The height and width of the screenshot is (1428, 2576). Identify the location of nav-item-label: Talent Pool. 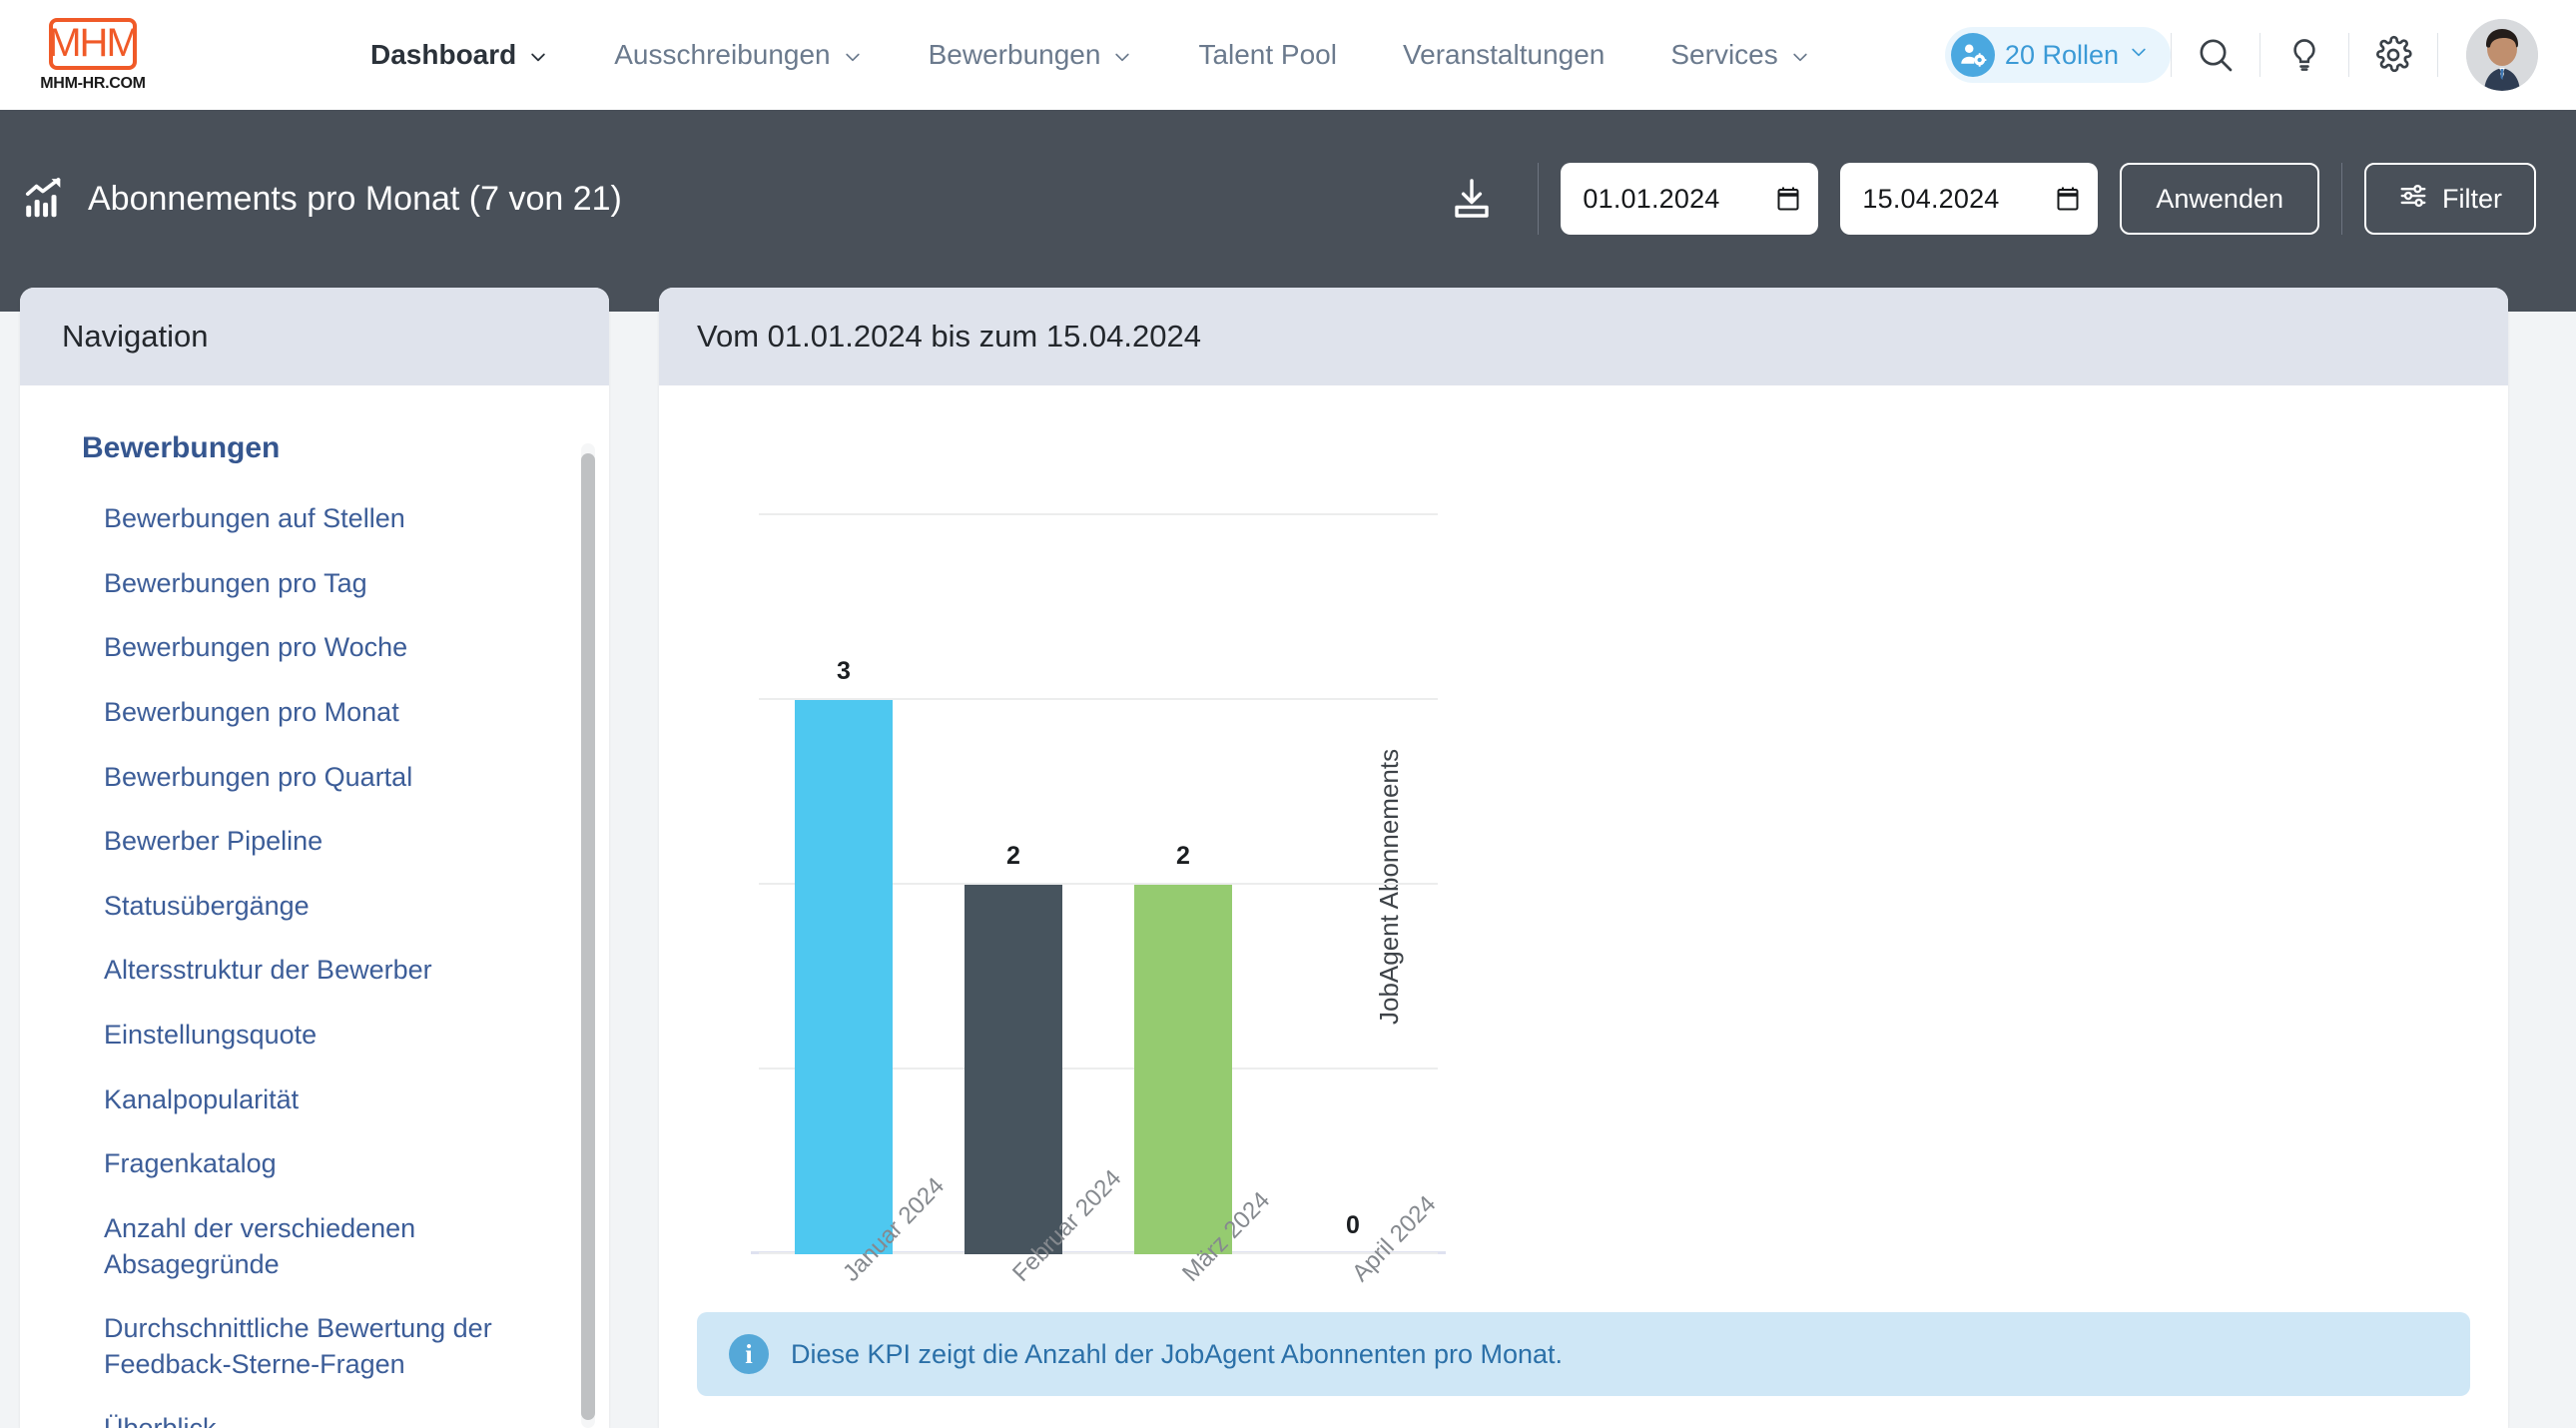
(1268, 54).